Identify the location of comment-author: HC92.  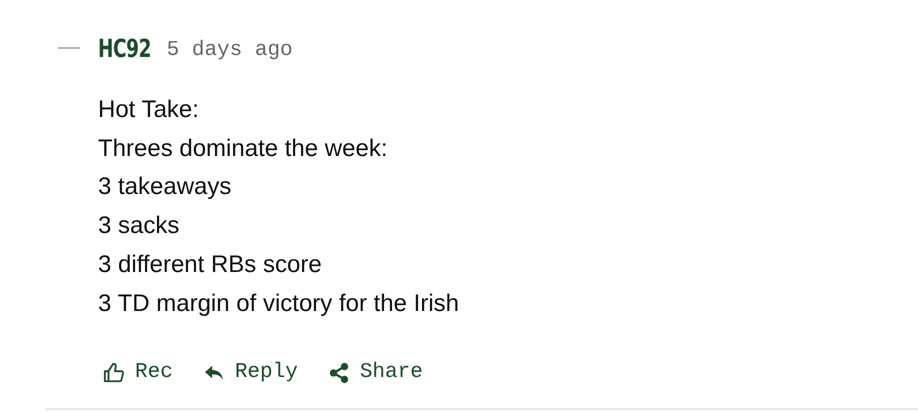
(124, 48).